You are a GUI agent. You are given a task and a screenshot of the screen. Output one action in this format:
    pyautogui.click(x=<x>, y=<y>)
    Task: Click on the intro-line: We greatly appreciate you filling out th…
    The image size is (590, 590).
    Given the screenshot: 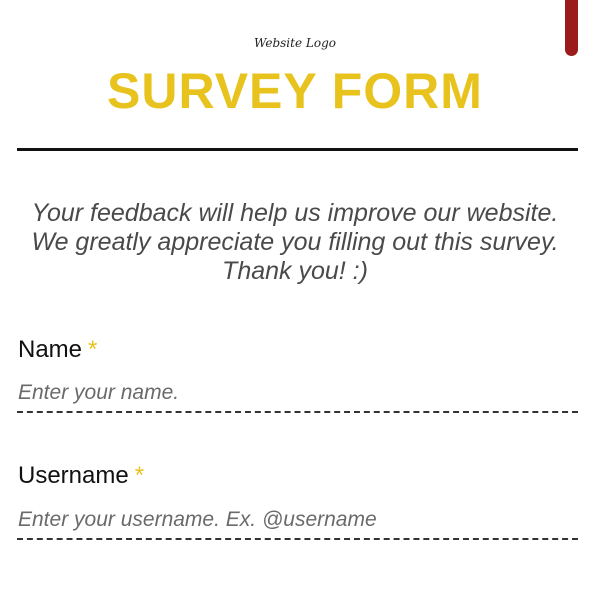 What is the action you would take?
    pyautogui.click(x=295, y=242)
    